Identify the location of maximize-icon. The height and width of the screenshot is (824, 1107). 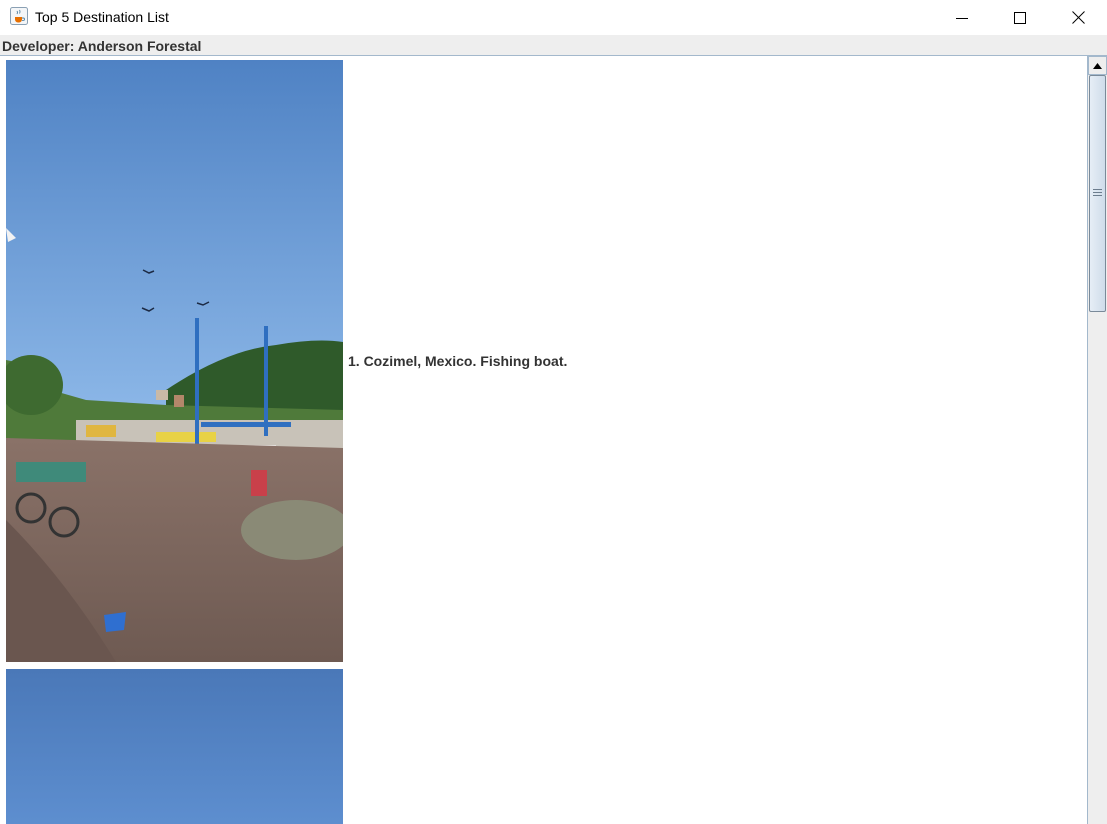
(1020, 17).